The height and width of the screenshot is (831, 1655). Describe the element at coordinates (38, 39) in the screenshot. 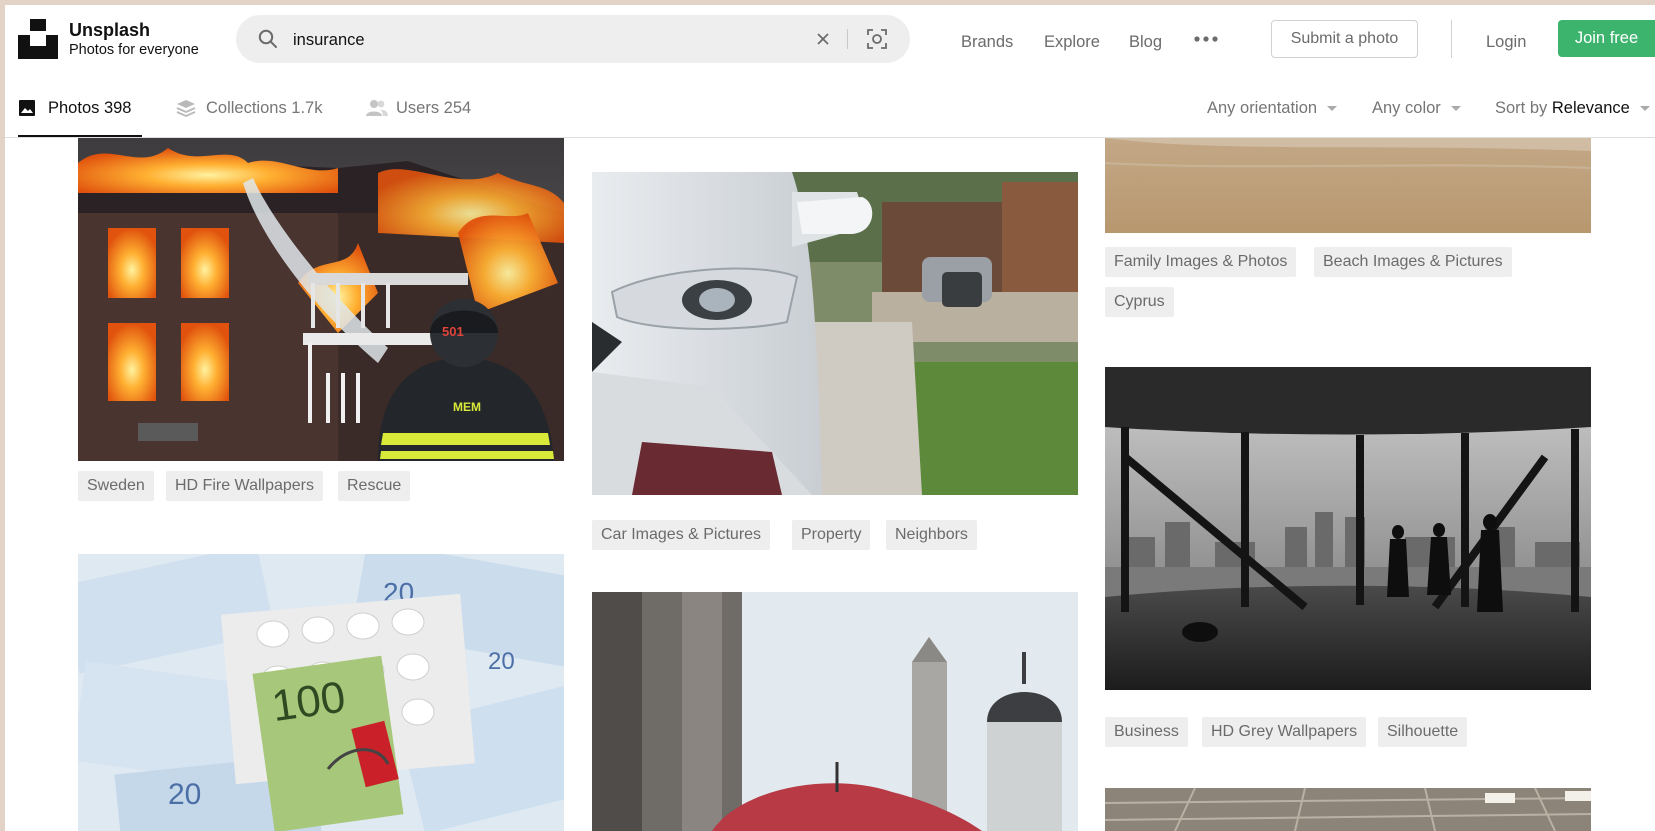

I see `unsplash-logo-icon` at that location.